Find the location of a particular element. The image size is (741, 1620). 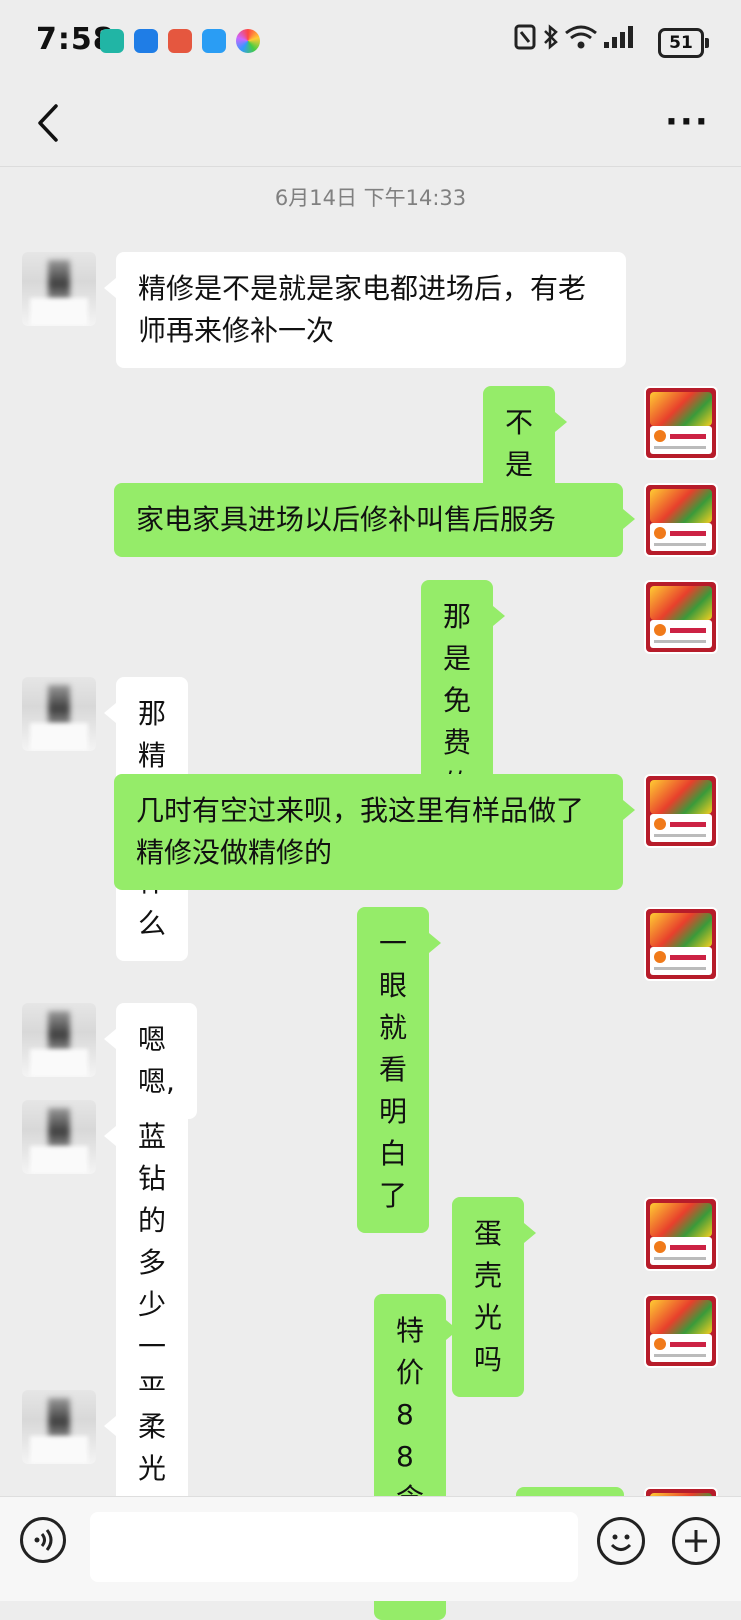

chat-header: ··· is located at coordinates (370, 125).